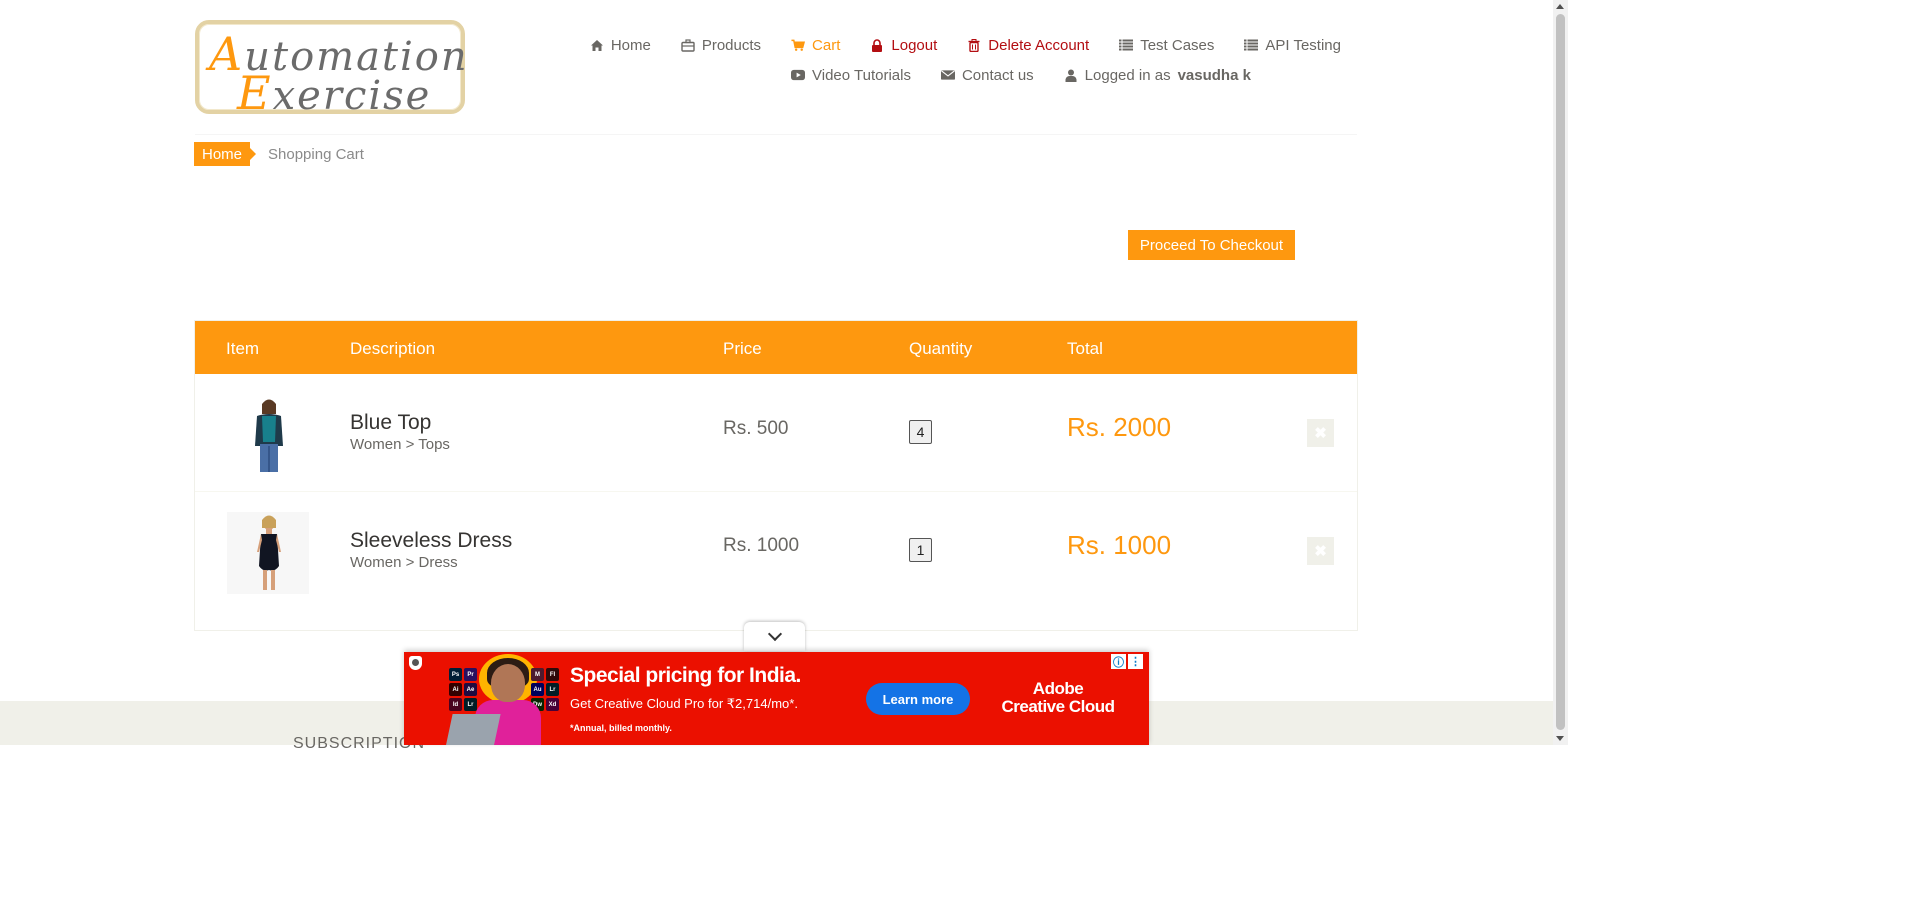  What do you see at coordinates (914, 45) in the screenshot?
I see `nav-logout-label: Logout` at bounding box center [914, 45].